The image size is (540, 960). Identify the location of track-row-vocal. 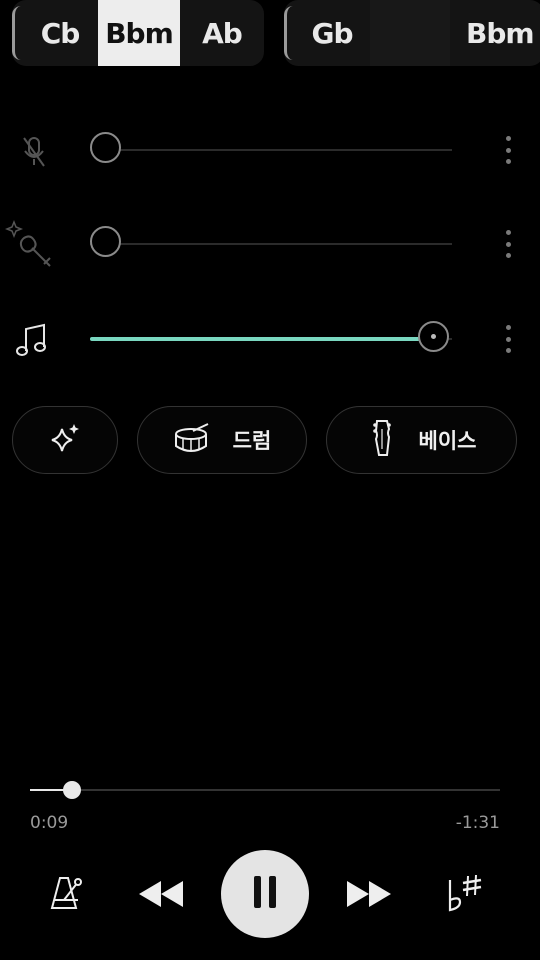
(270, 150).